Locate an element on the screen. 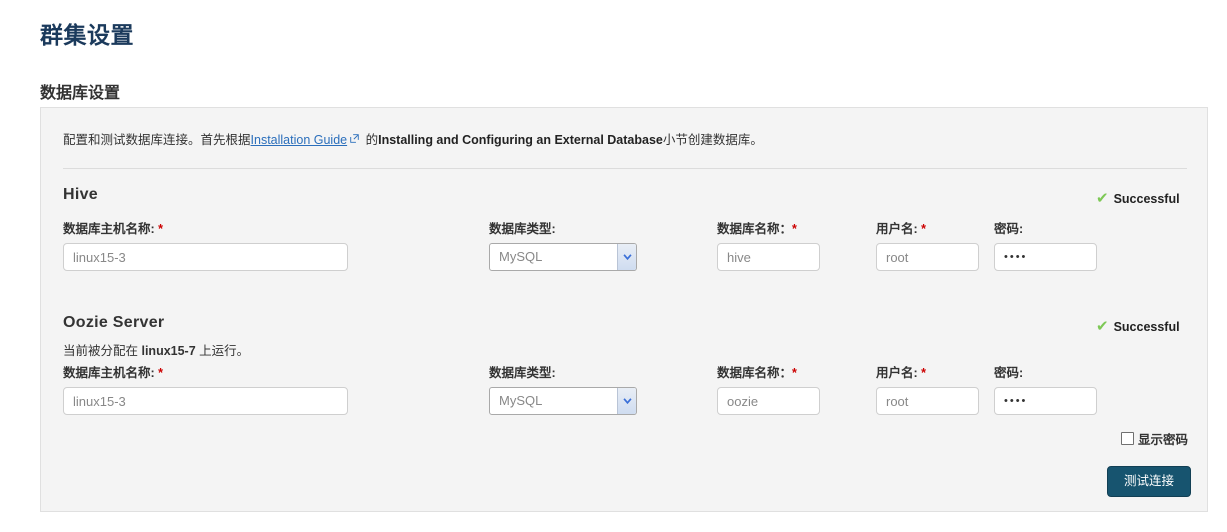 The height and width of the screenshot is (532, 1227). field-hive-type: 数据库类型: MySQL is located at coordinates (563, 244).